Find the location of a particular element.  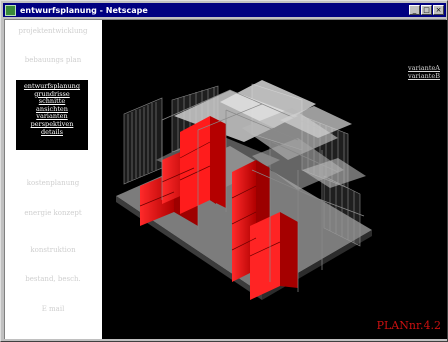

variant-a-link: varianteA is located at coordinates (424, 68).